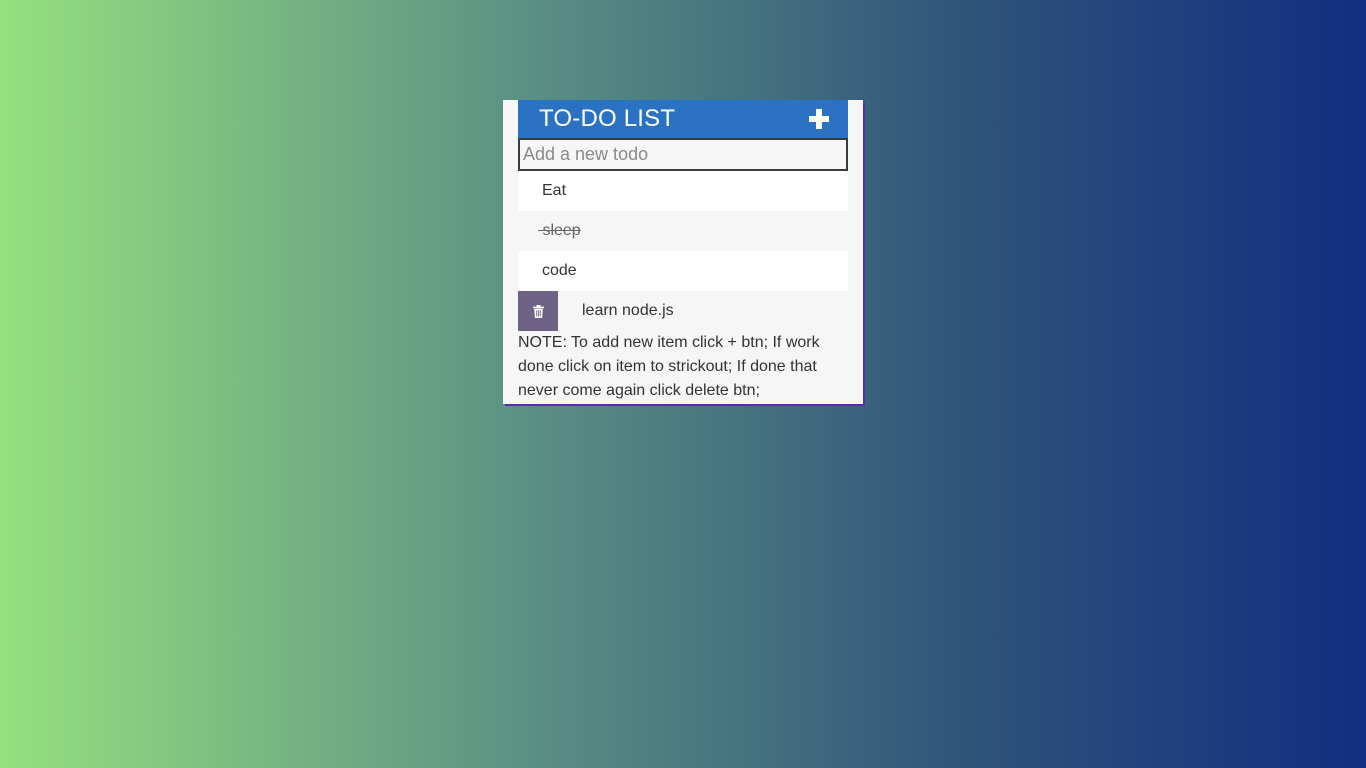 The image size is (1366, 768). I want to click on delete-button, so click(538, 311).